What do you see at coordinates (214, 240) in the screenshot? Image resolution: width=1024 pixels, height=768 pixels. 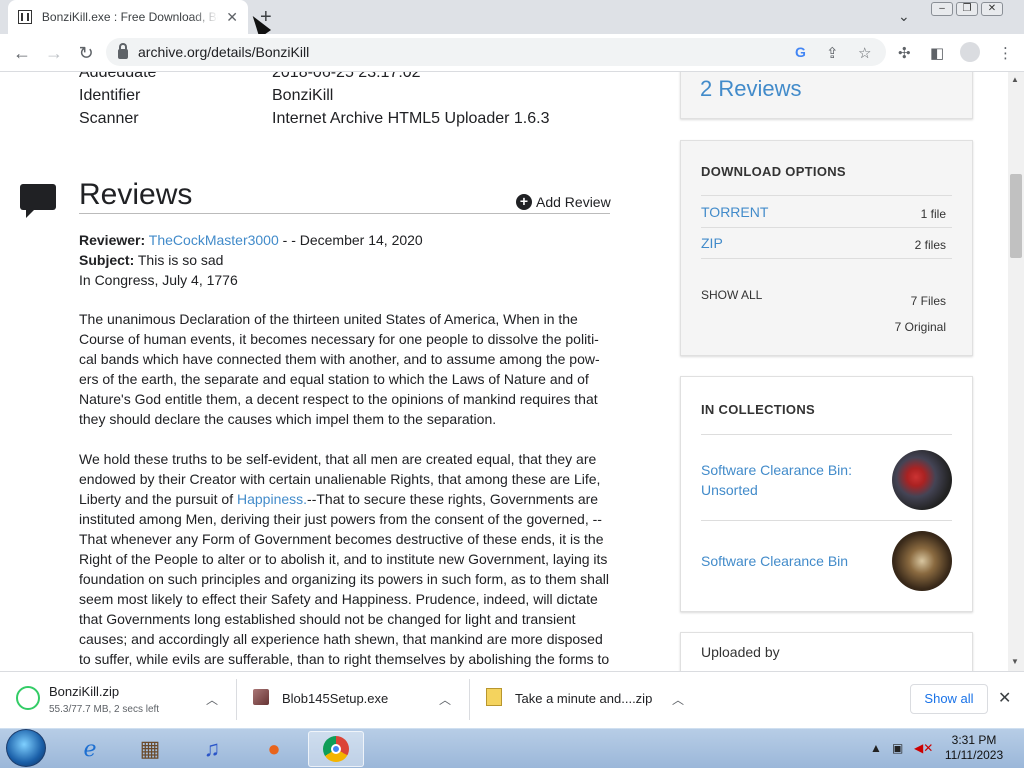 I see `reviewer-link: TheCockMaster3000` at bounding box center [214, 240].